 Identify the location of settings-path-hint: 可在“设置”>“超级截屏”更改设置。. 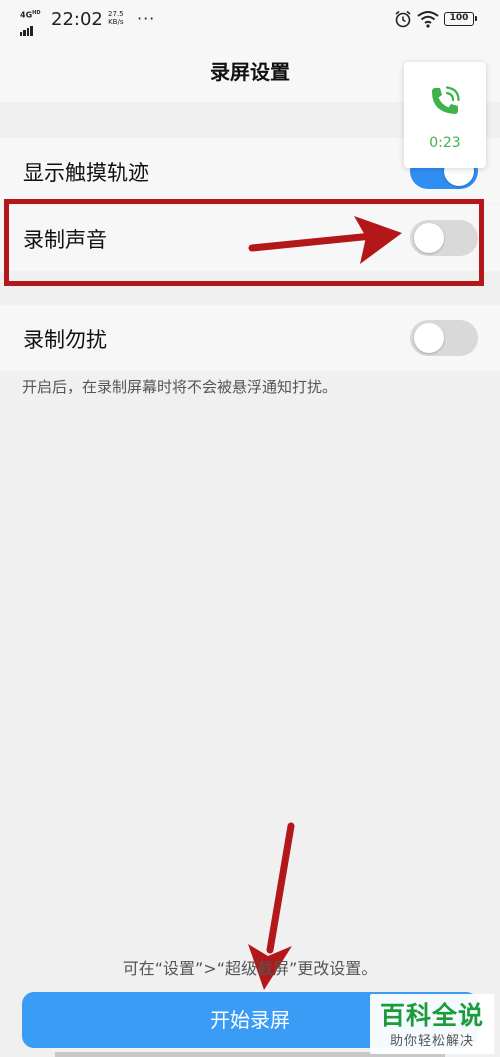
(250, 968).